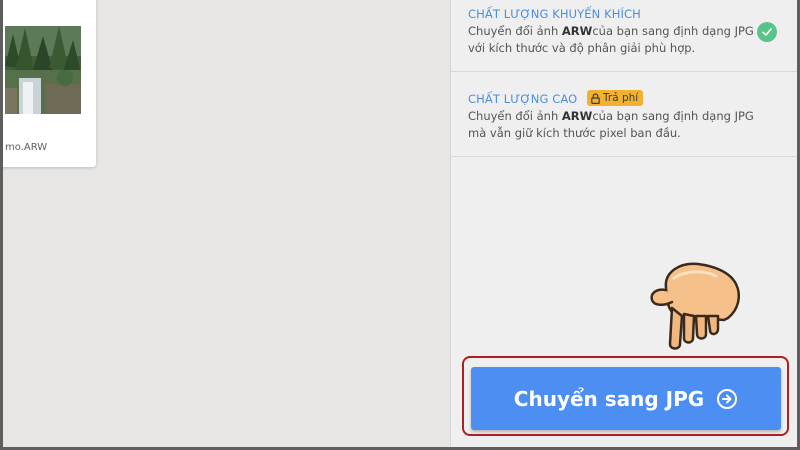 The image size is (800, 450). What do you see at coordinates (554, 14) in the screenshot?
I see `option-title: CHẤT LƯỢNG KHUYẾN KHÍCH` at bounding box center [554, 14].